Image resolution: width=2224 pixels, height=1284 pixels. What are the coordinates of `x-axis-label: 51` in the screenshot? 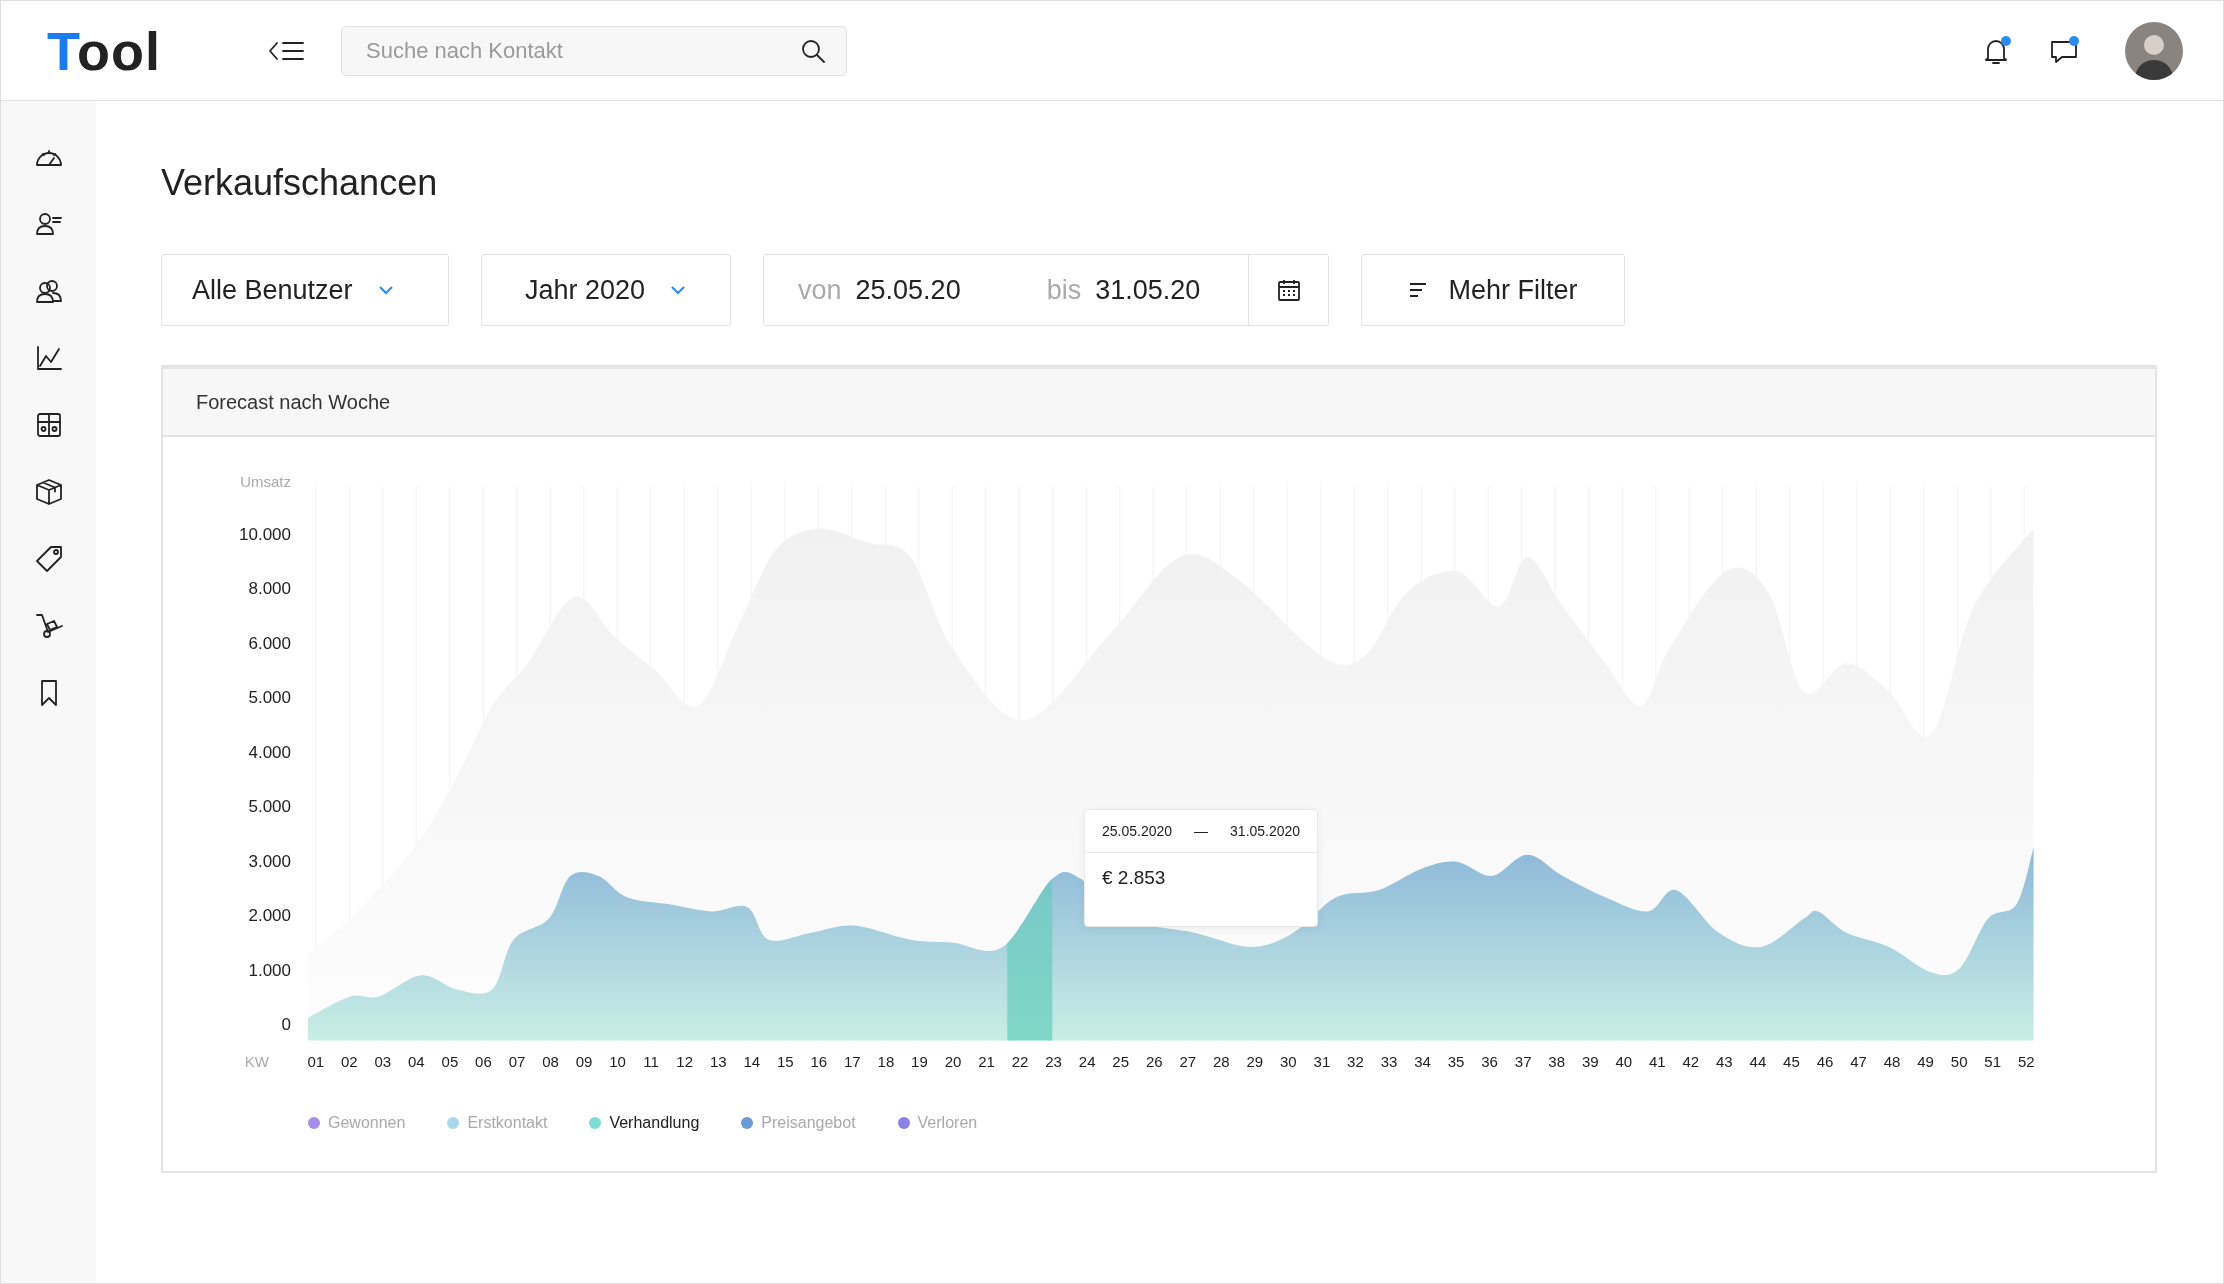 It's located at (1993, 1061).